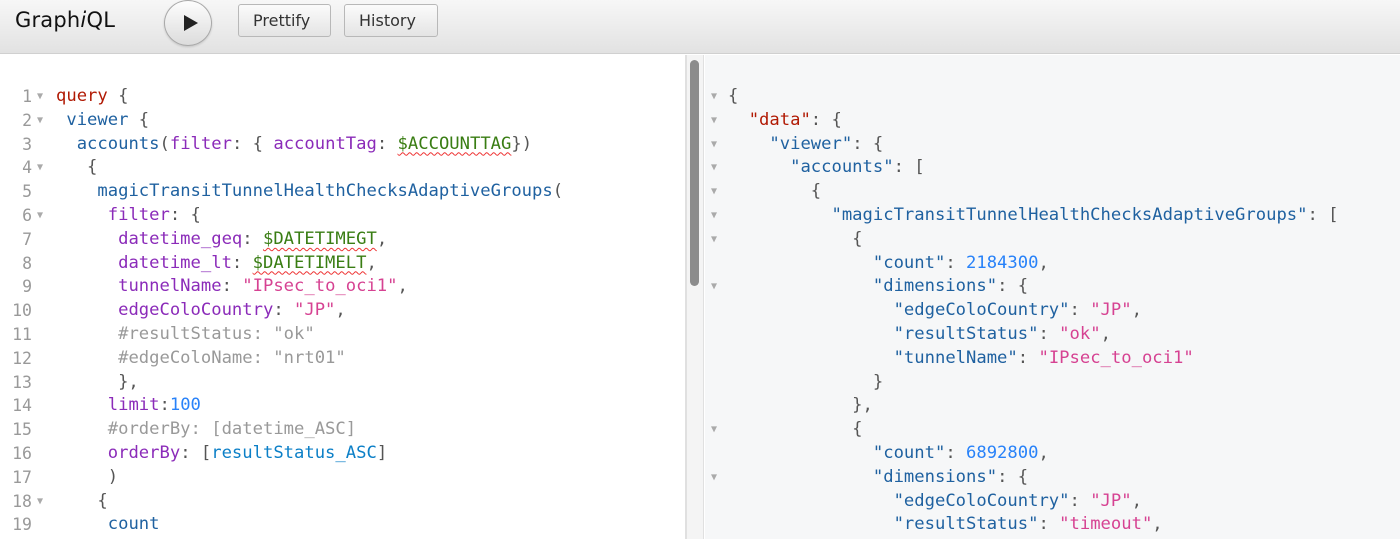 The width and height of the screenshot is (1400, 539). Describe the element at coordinates (27, 168) in the screenshot. I see `line-number: 4` at that location.